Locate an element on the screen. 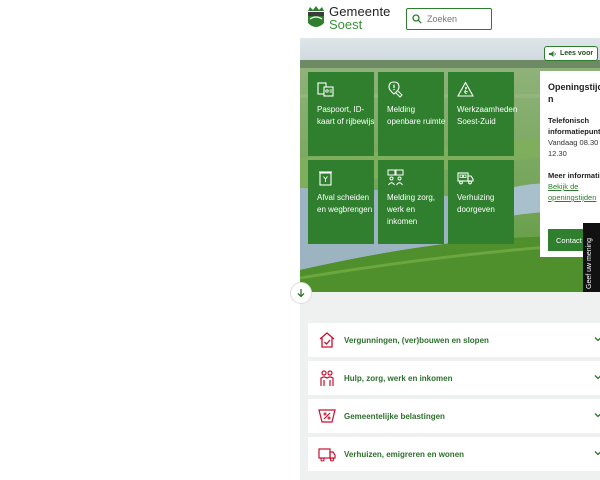  permit-house-icon is located at coordinates (327, 340).